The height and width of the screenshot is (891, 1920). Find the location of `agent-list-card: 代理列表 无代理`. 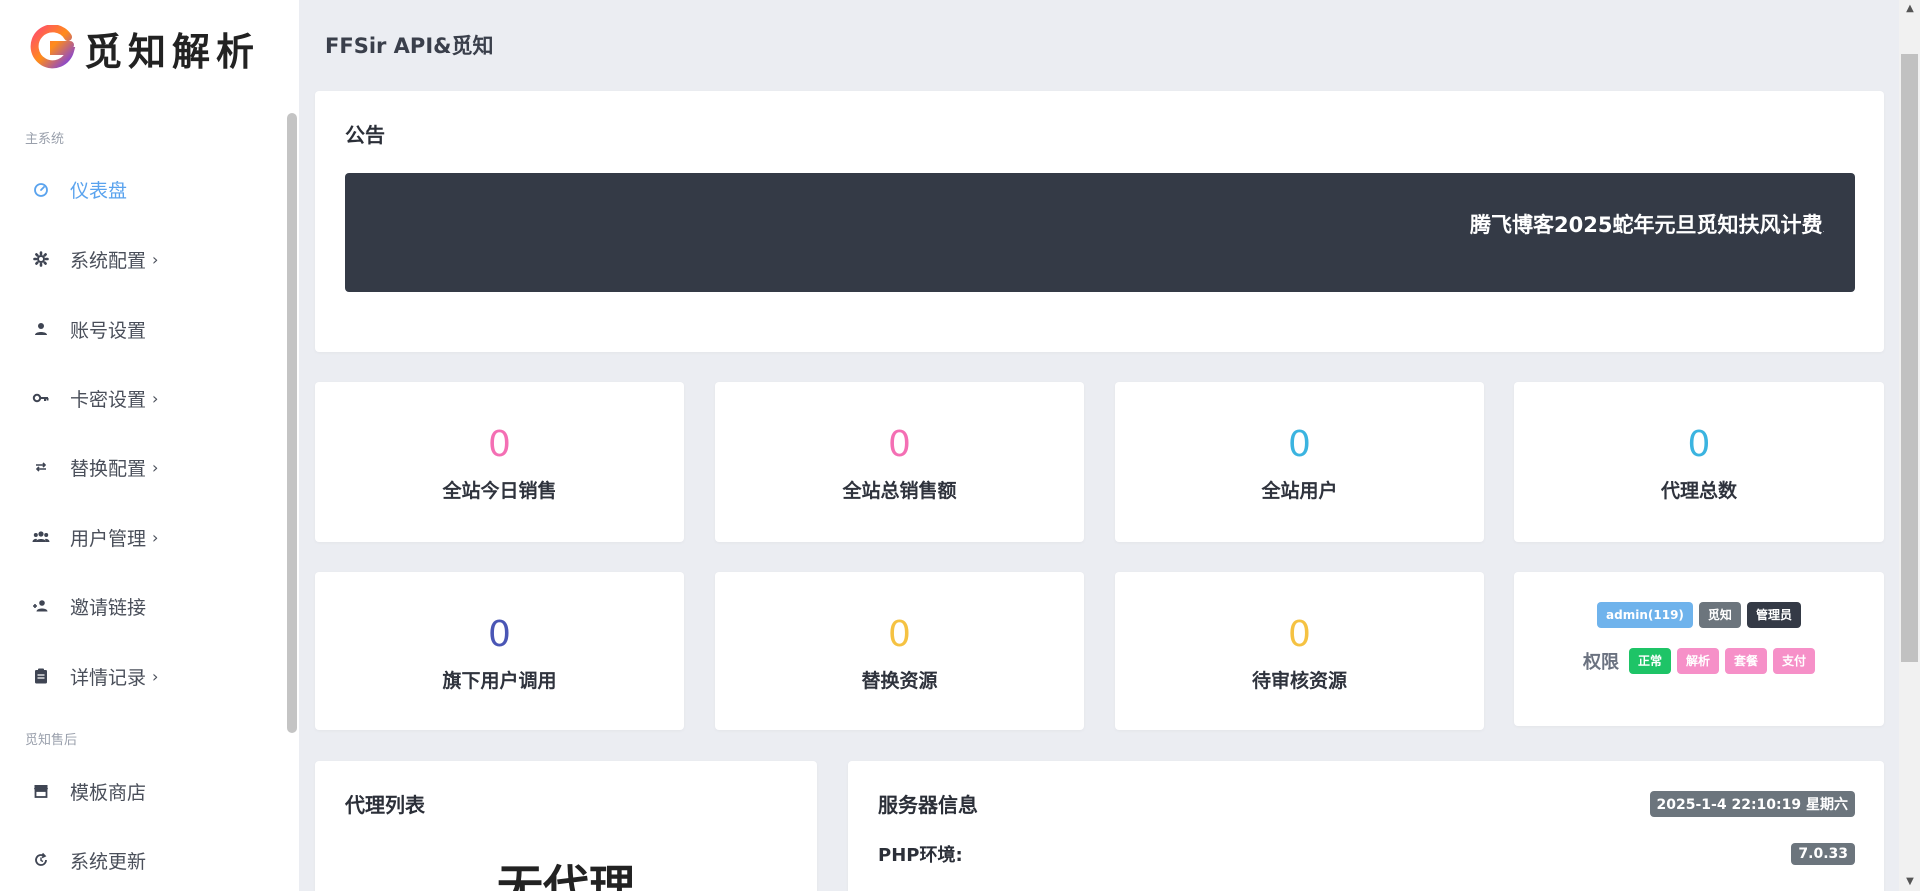

agent-list-card: 代理列表 无代理 is located at coordinates (566, 826).